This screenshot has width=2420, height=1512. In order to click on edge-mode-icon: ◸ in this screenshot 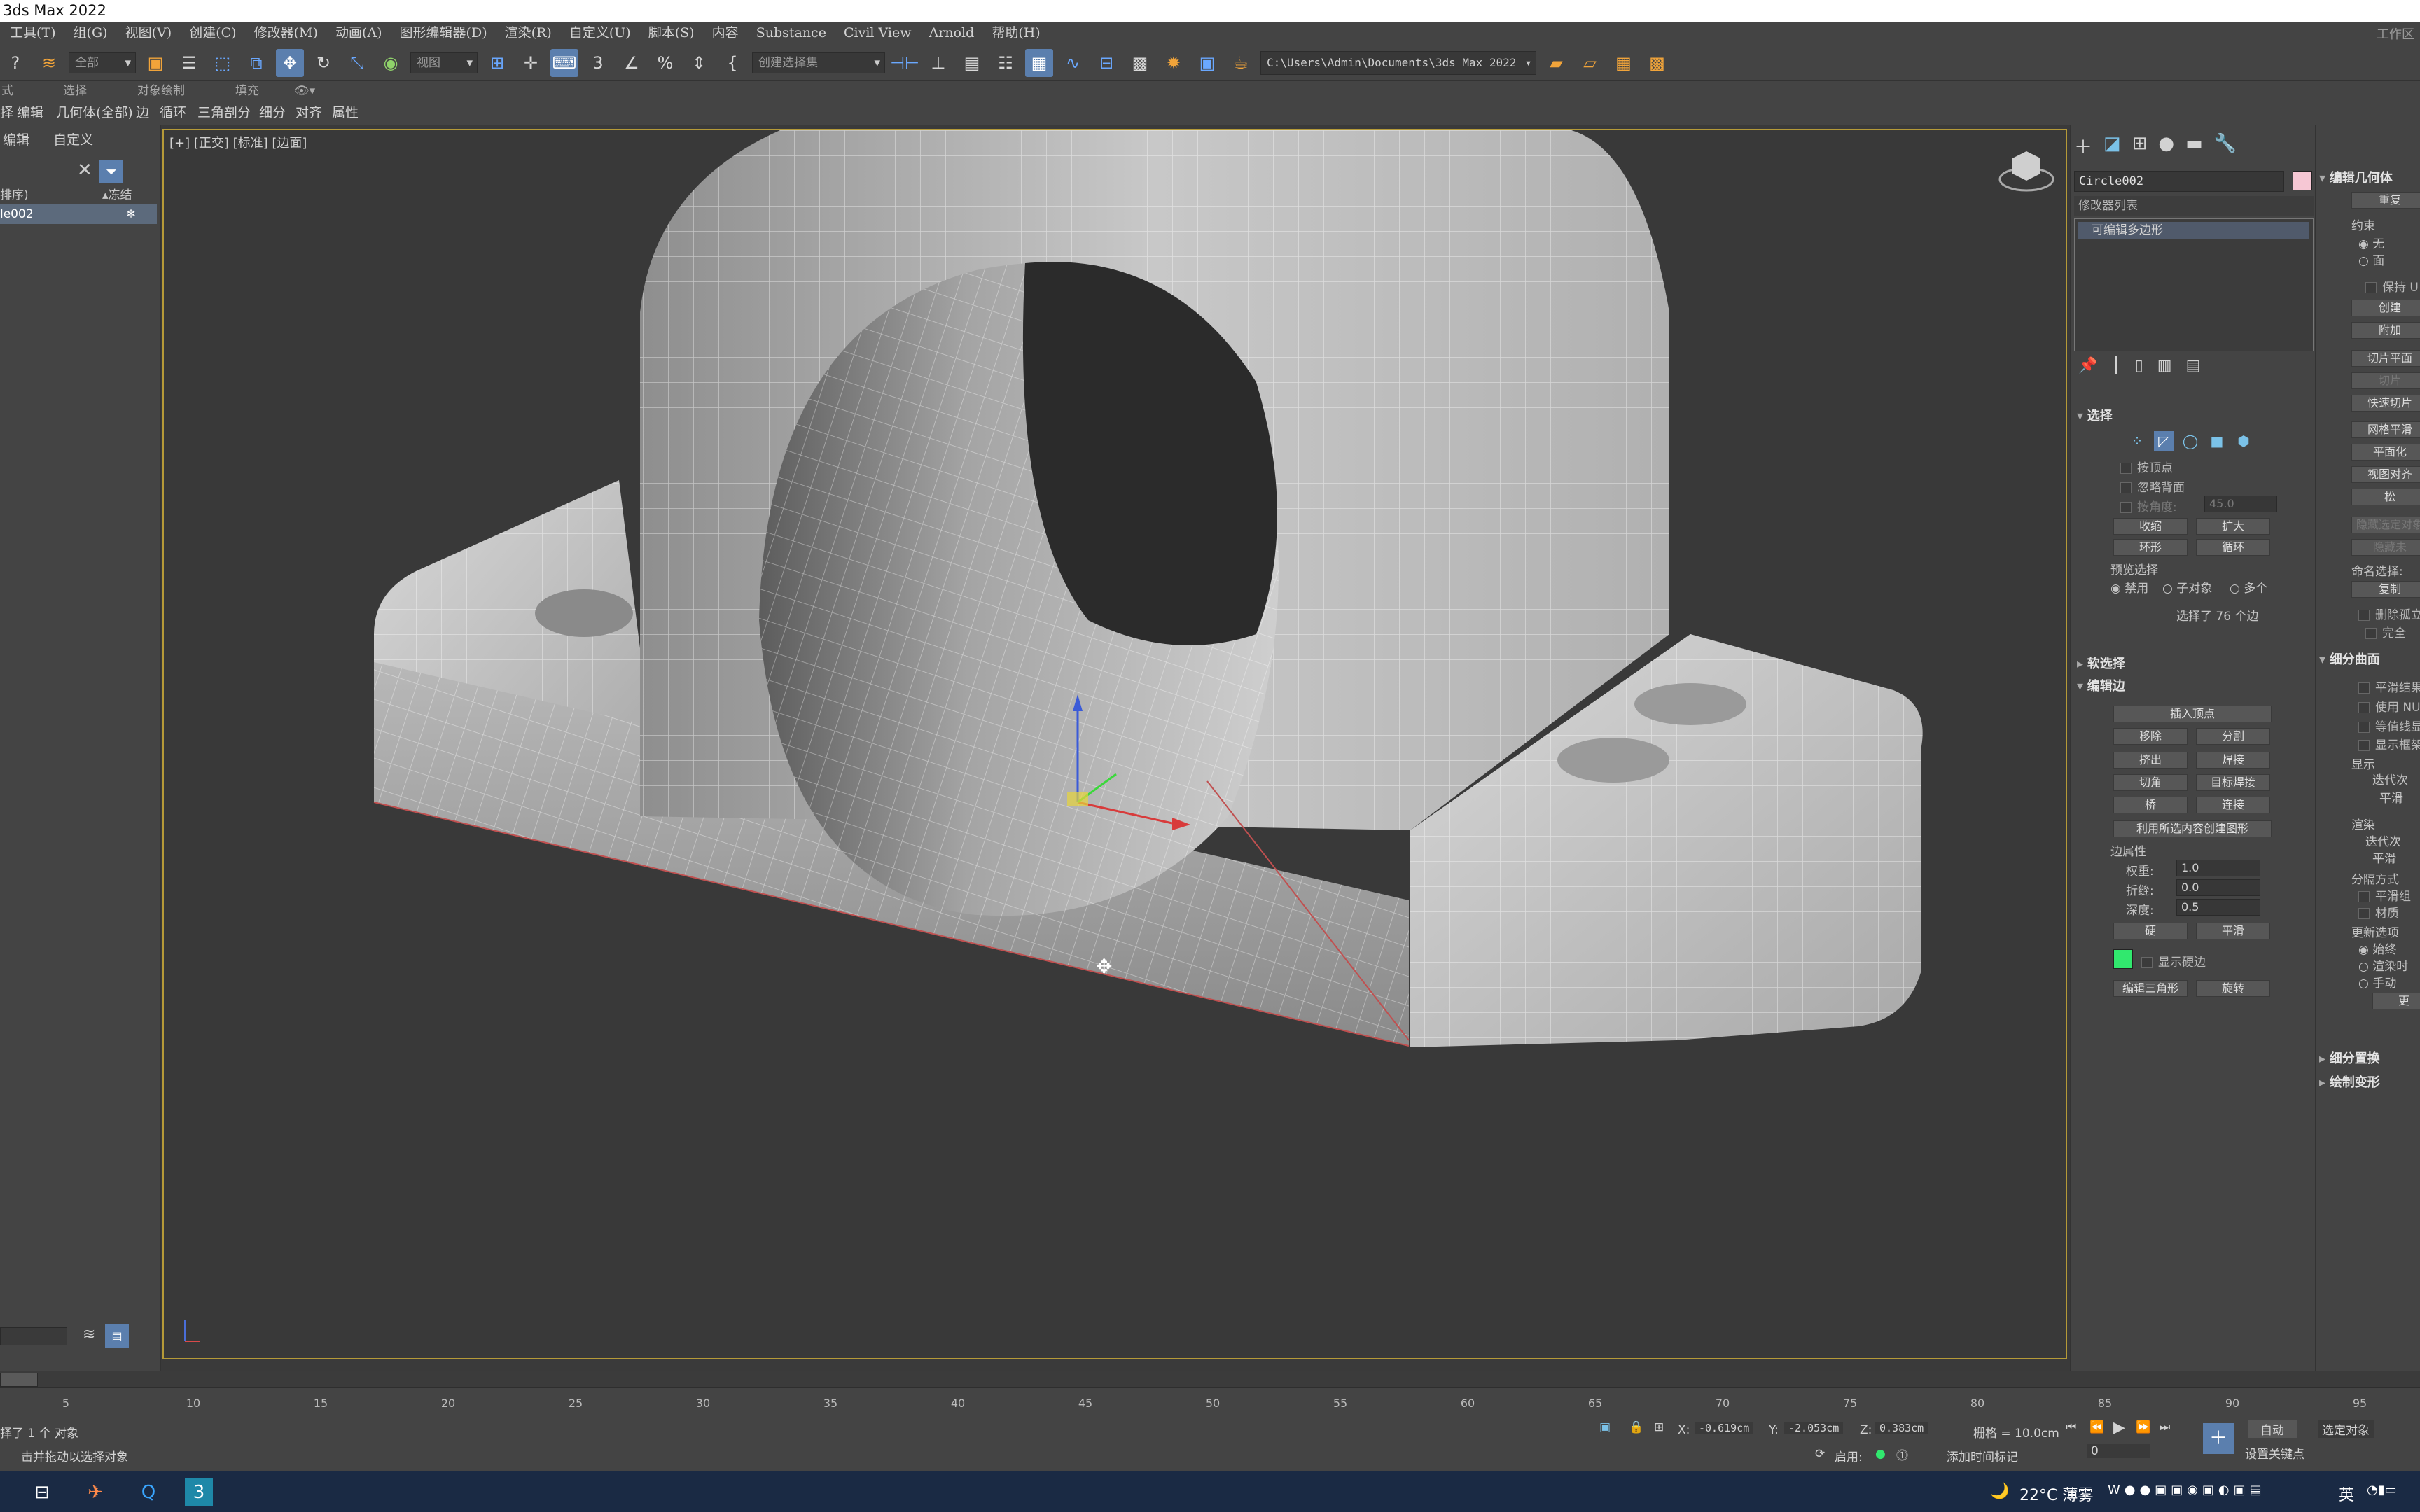, I will do `click(2164, 441)`.